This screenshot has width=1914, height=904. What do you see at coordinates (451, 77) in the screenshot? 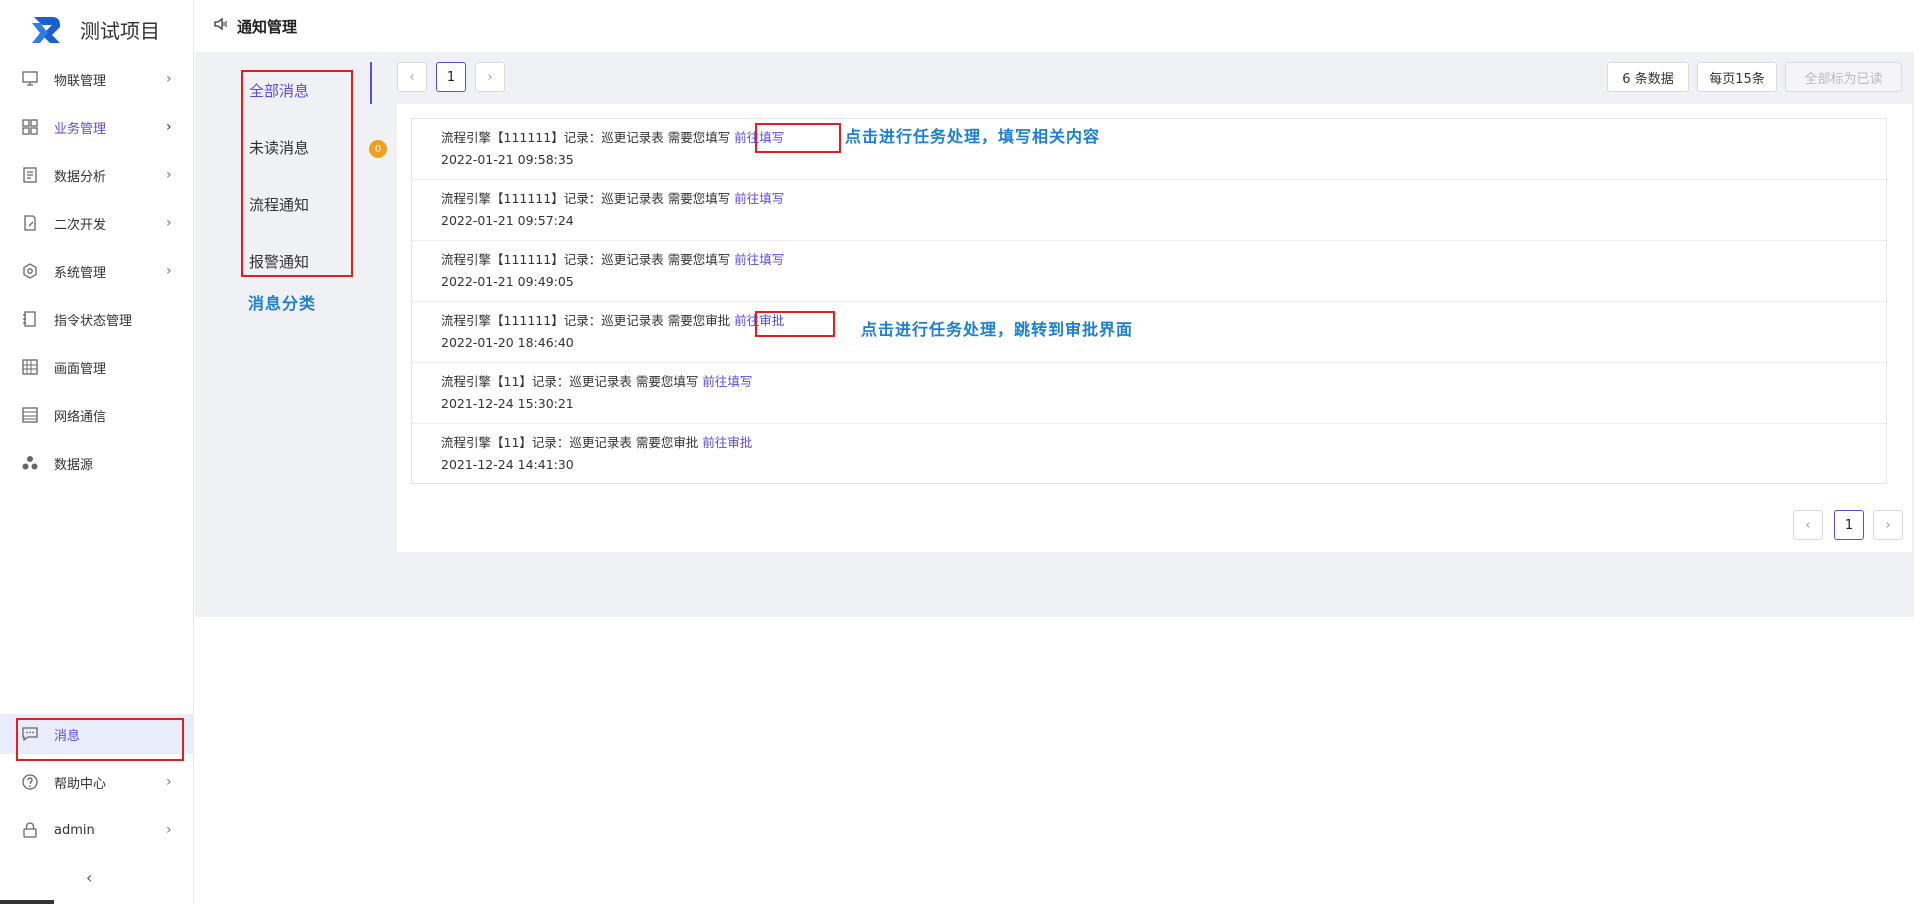
I see `pager-page-button: 1` at bounding box center [451, 77].